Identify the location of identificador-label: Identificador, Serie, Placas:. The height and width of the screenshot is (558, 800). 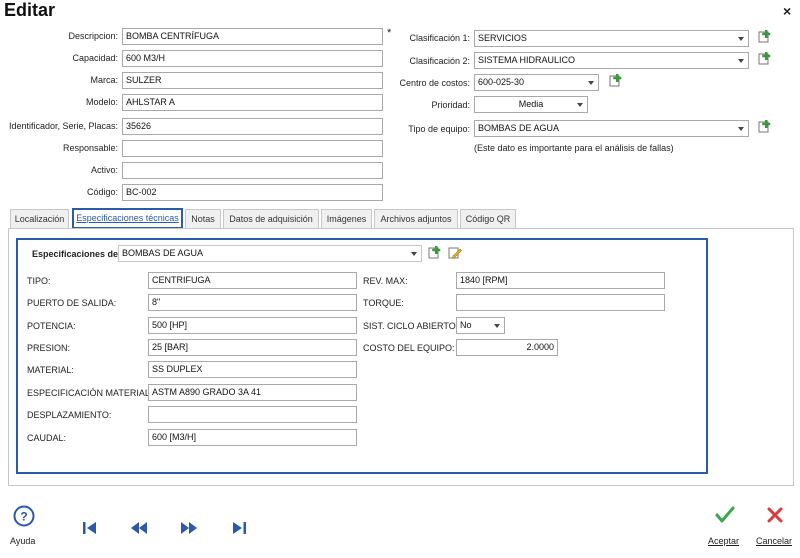
(63, 126).